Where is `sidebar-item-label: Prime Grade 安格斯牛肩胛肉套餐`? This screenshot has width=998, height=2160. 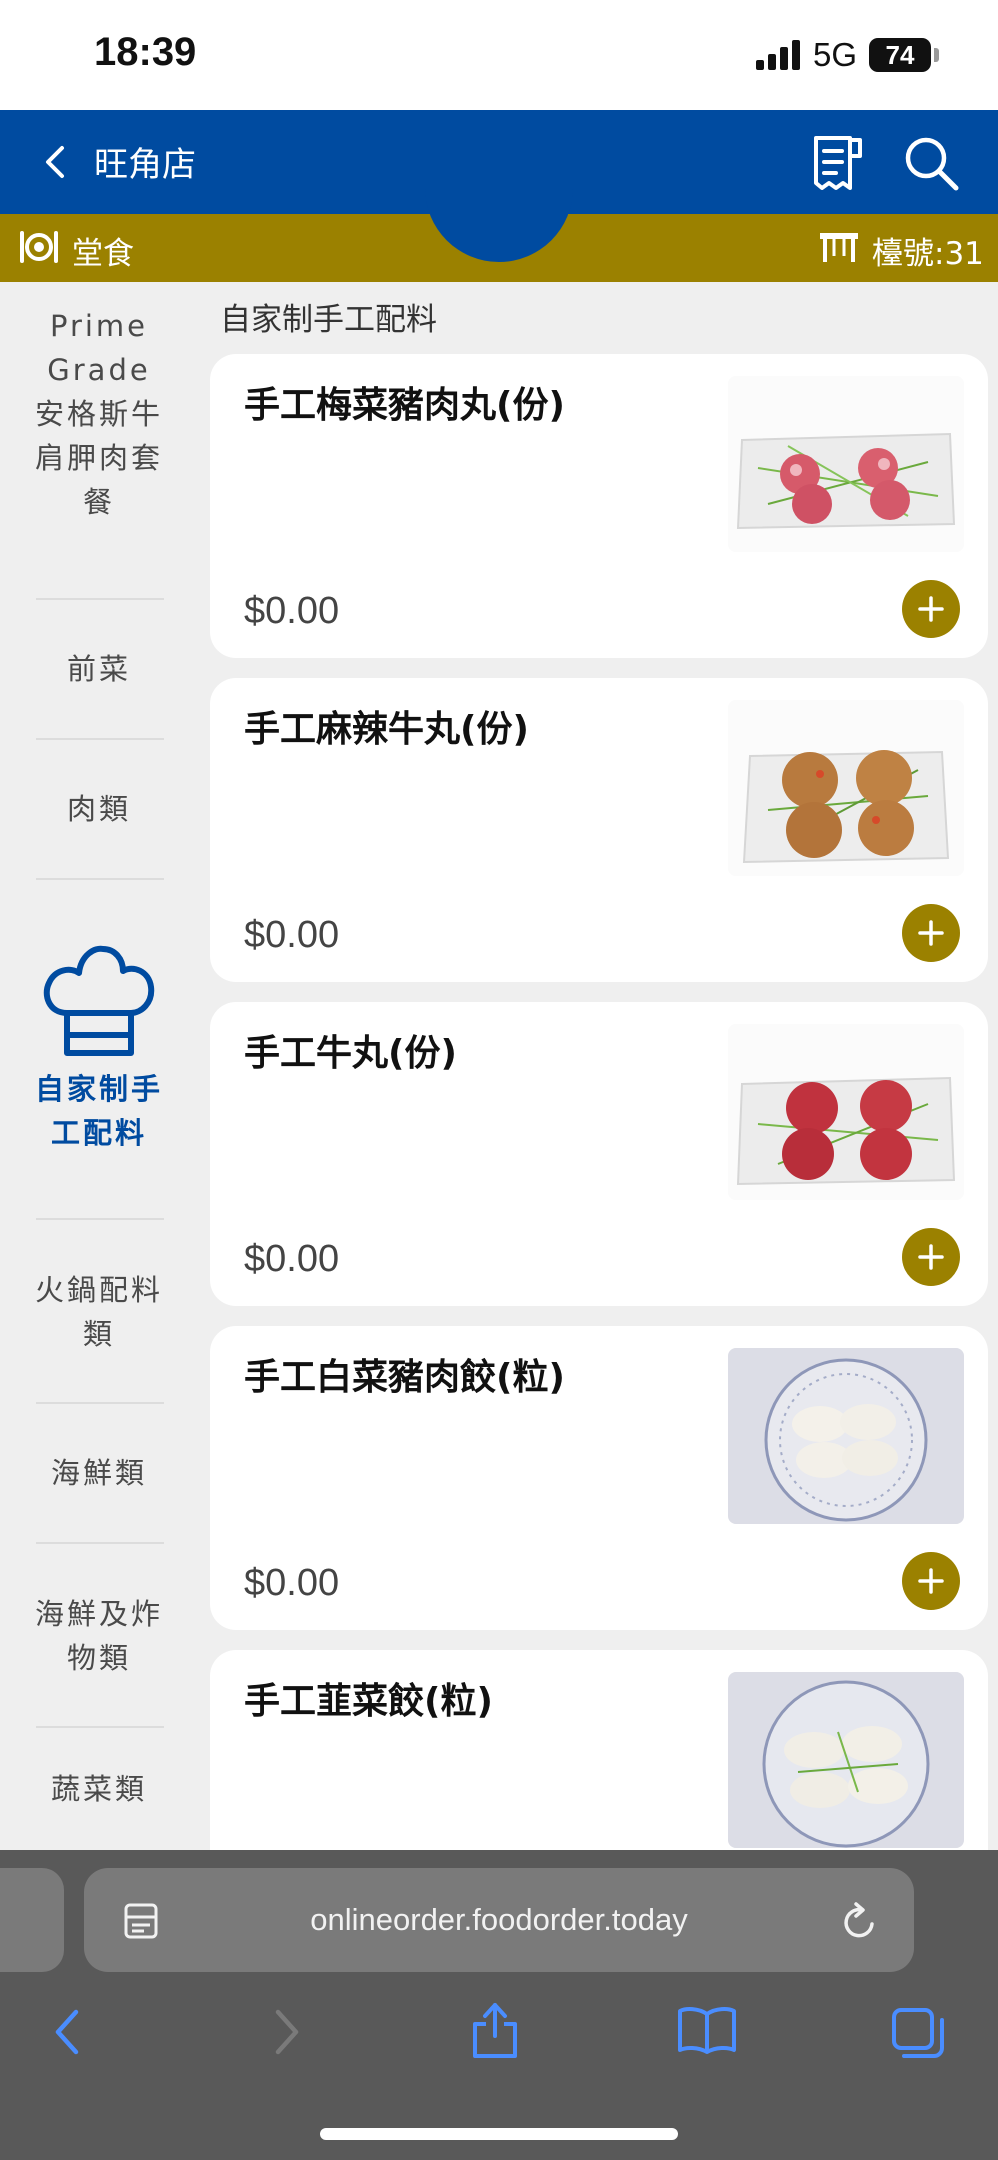
sidebar-item-label: Prime Grade 安格斯牛肩胛肉套餐 is located at coordinates (98, 414).